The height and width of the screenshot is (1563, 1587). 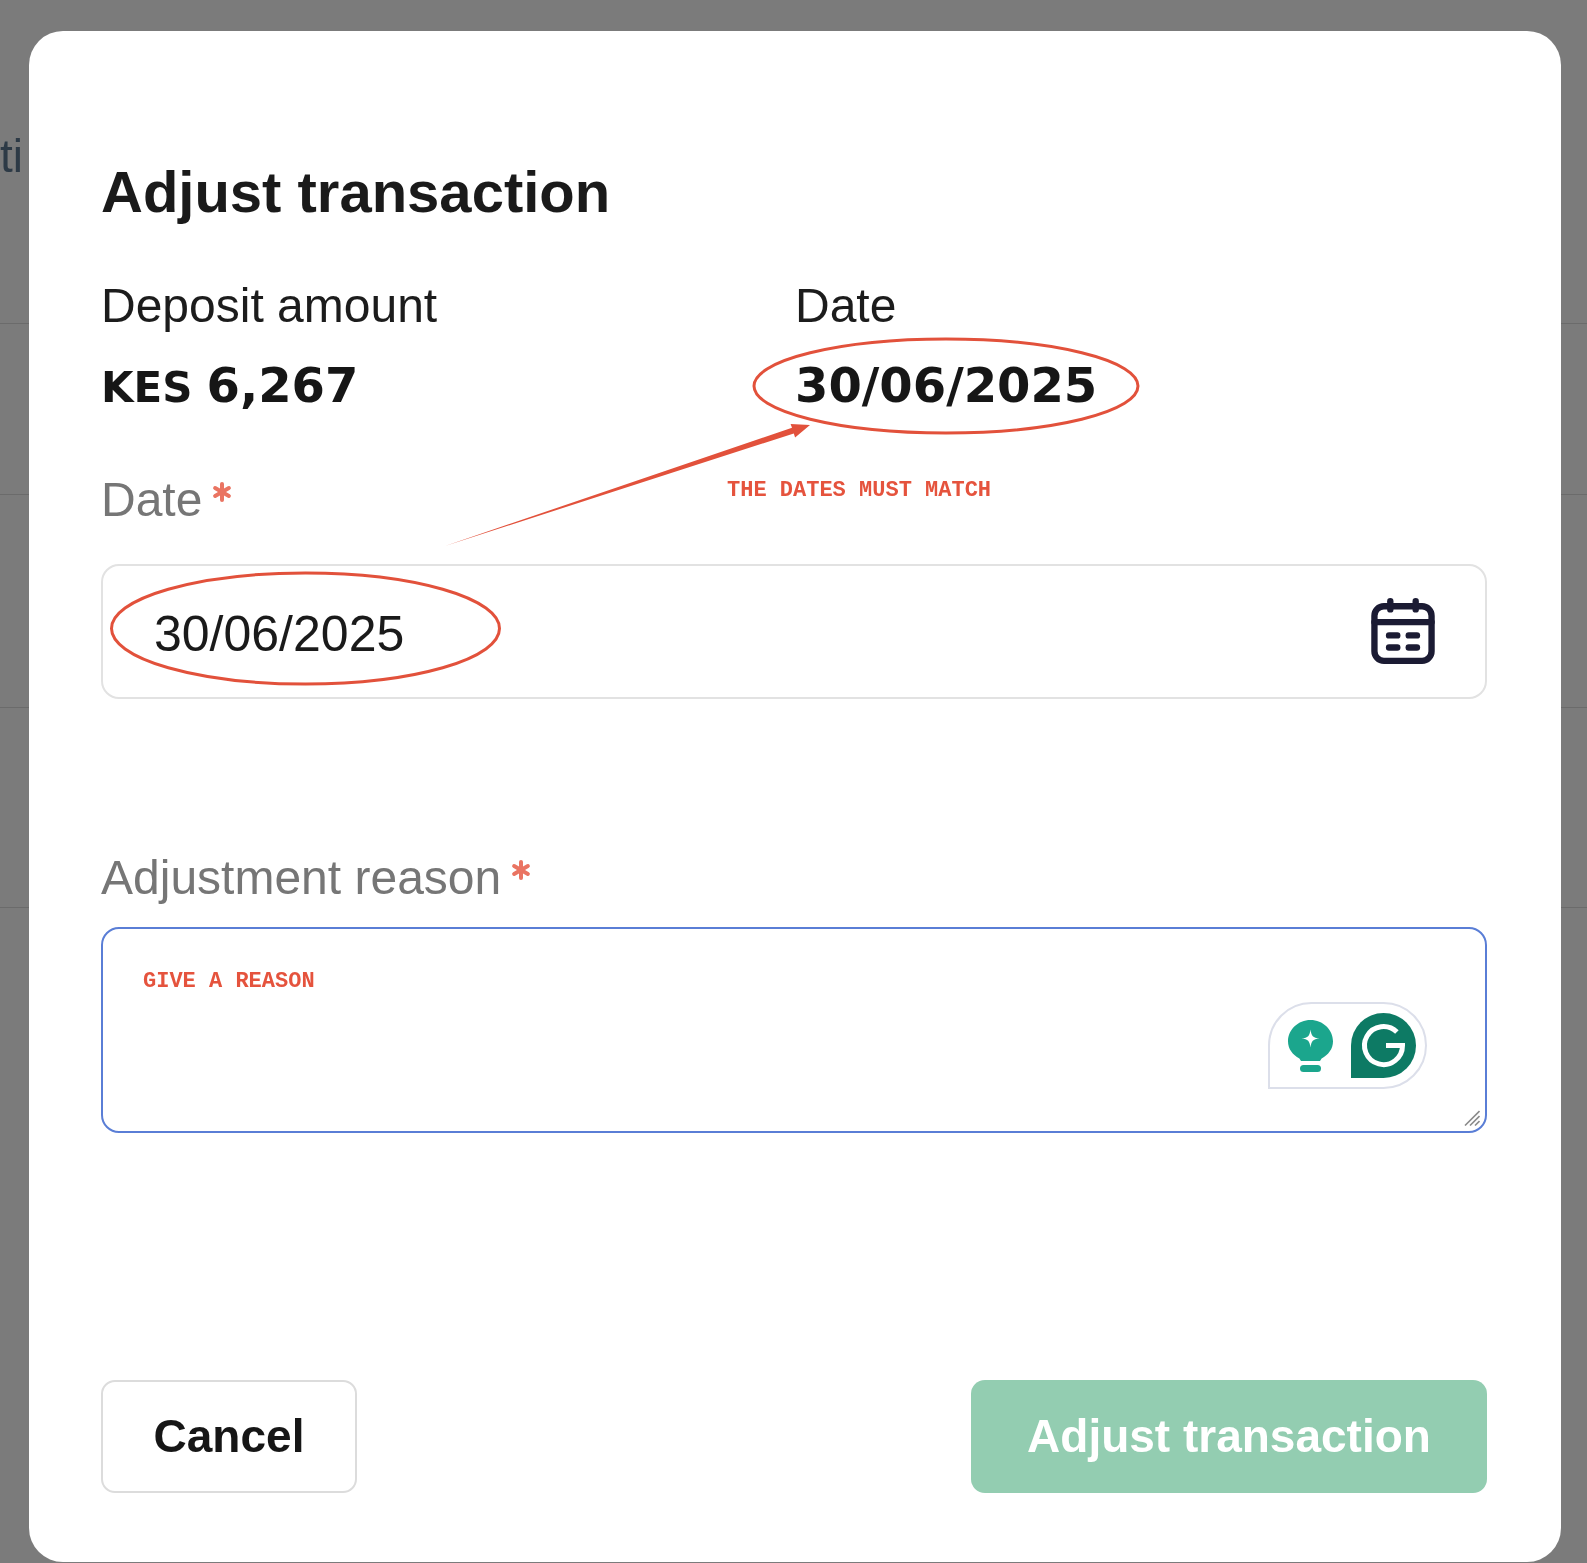 I want to click on field-label: Adjustment reason, so click(x=301, y=877).